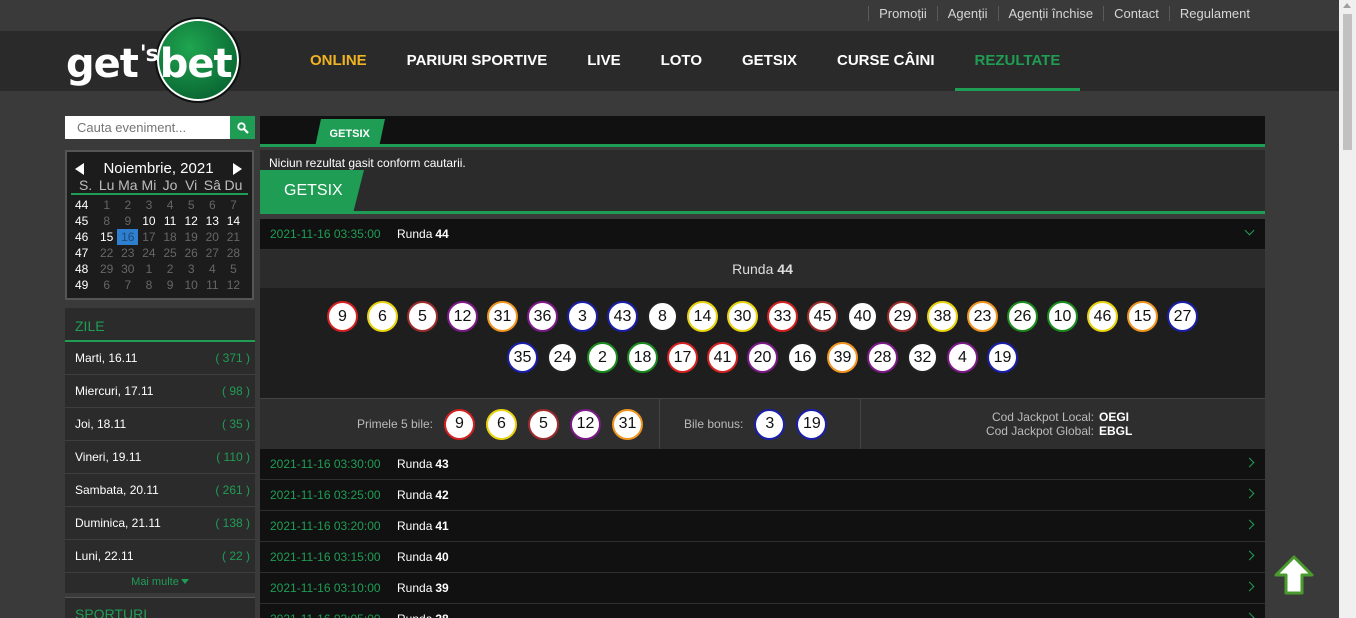 This screenshot has width=1356, height=618. Describe the element at coordinates (622, 316) in the screenshot. I see `ball-blue: 43` at that location.